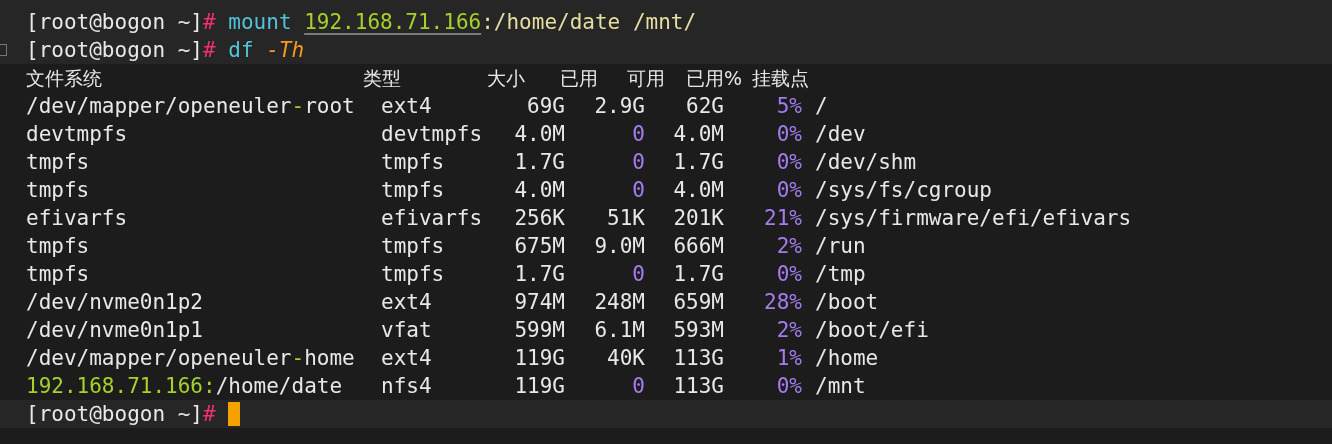  Describe the element at coordinates (698, 302) in the screenshot. I see `table-cell: 659M` at that location.